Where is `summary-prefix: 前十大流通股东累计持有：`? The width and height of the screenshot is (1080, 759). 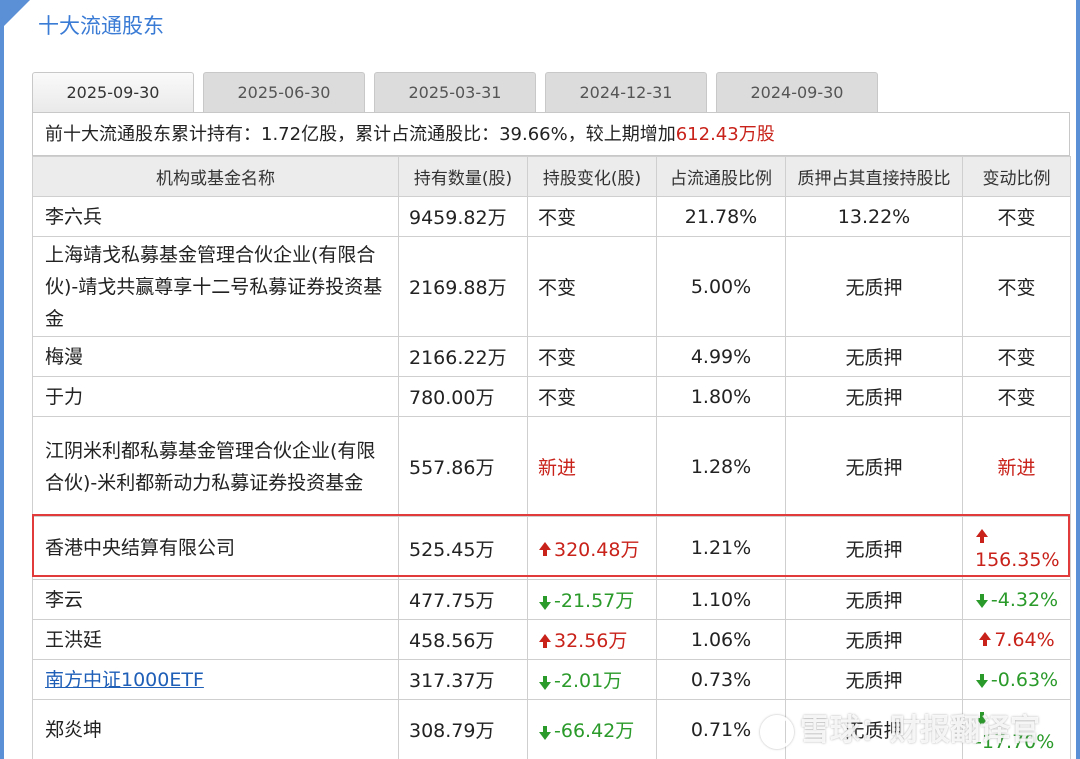
summary-prefix: 前十大流通股东累计持有： is located at coordinates (153, 134).